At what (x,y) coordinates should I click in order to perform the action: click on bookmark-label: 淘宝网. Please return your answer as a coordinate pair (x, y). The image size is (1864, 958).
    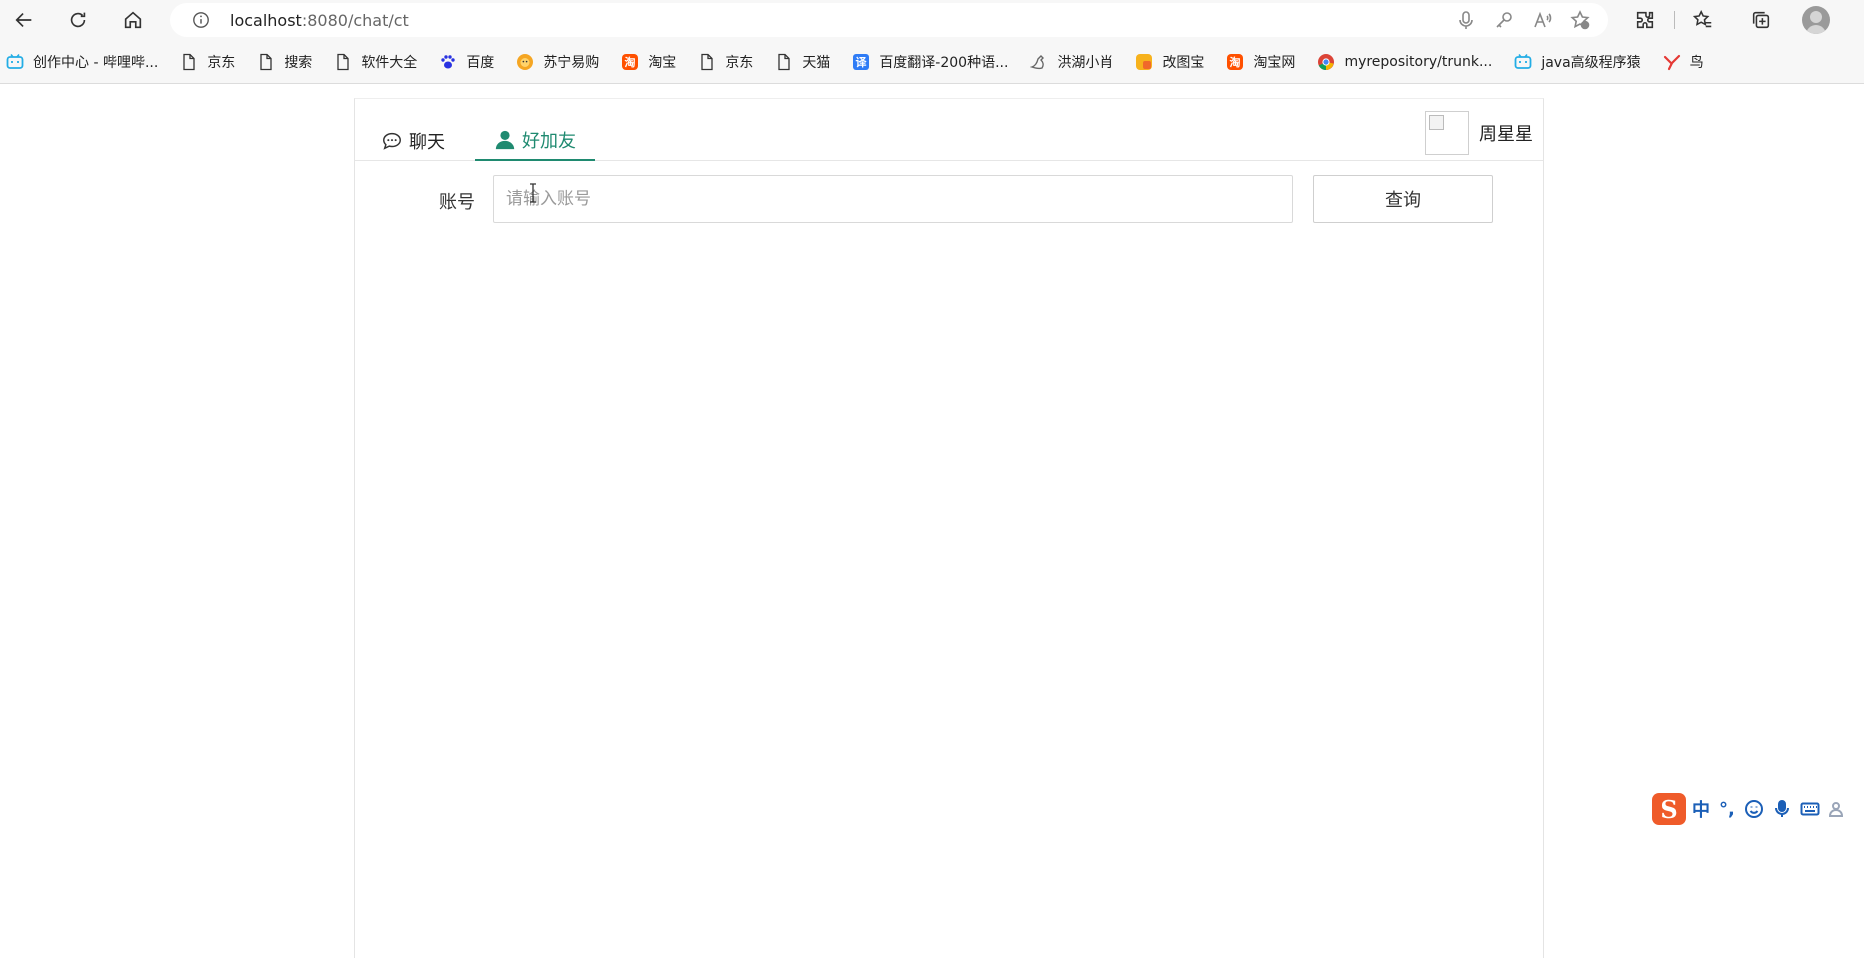
    Looking at the image, I should click on (1274, 62).